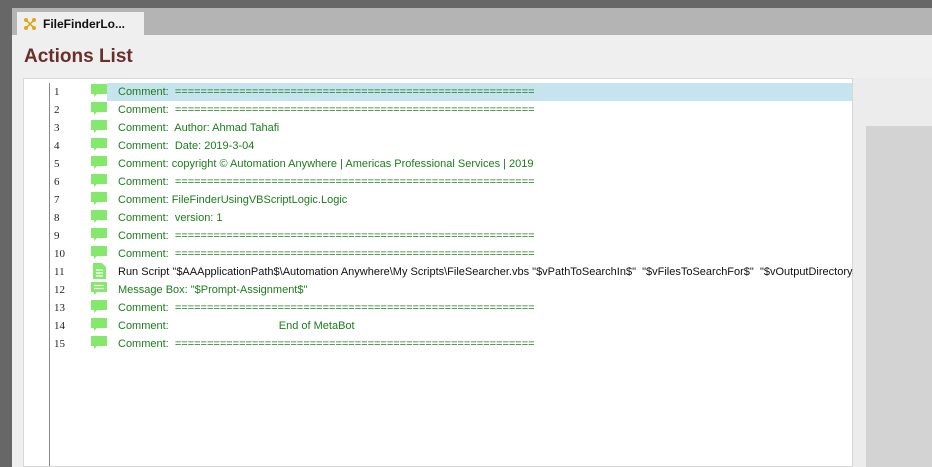  Describe the element at coordinates (438, 290) in the screenshot. I see `action-row: 12 Message Box: "$Prompt-Assignment$"` at that location.